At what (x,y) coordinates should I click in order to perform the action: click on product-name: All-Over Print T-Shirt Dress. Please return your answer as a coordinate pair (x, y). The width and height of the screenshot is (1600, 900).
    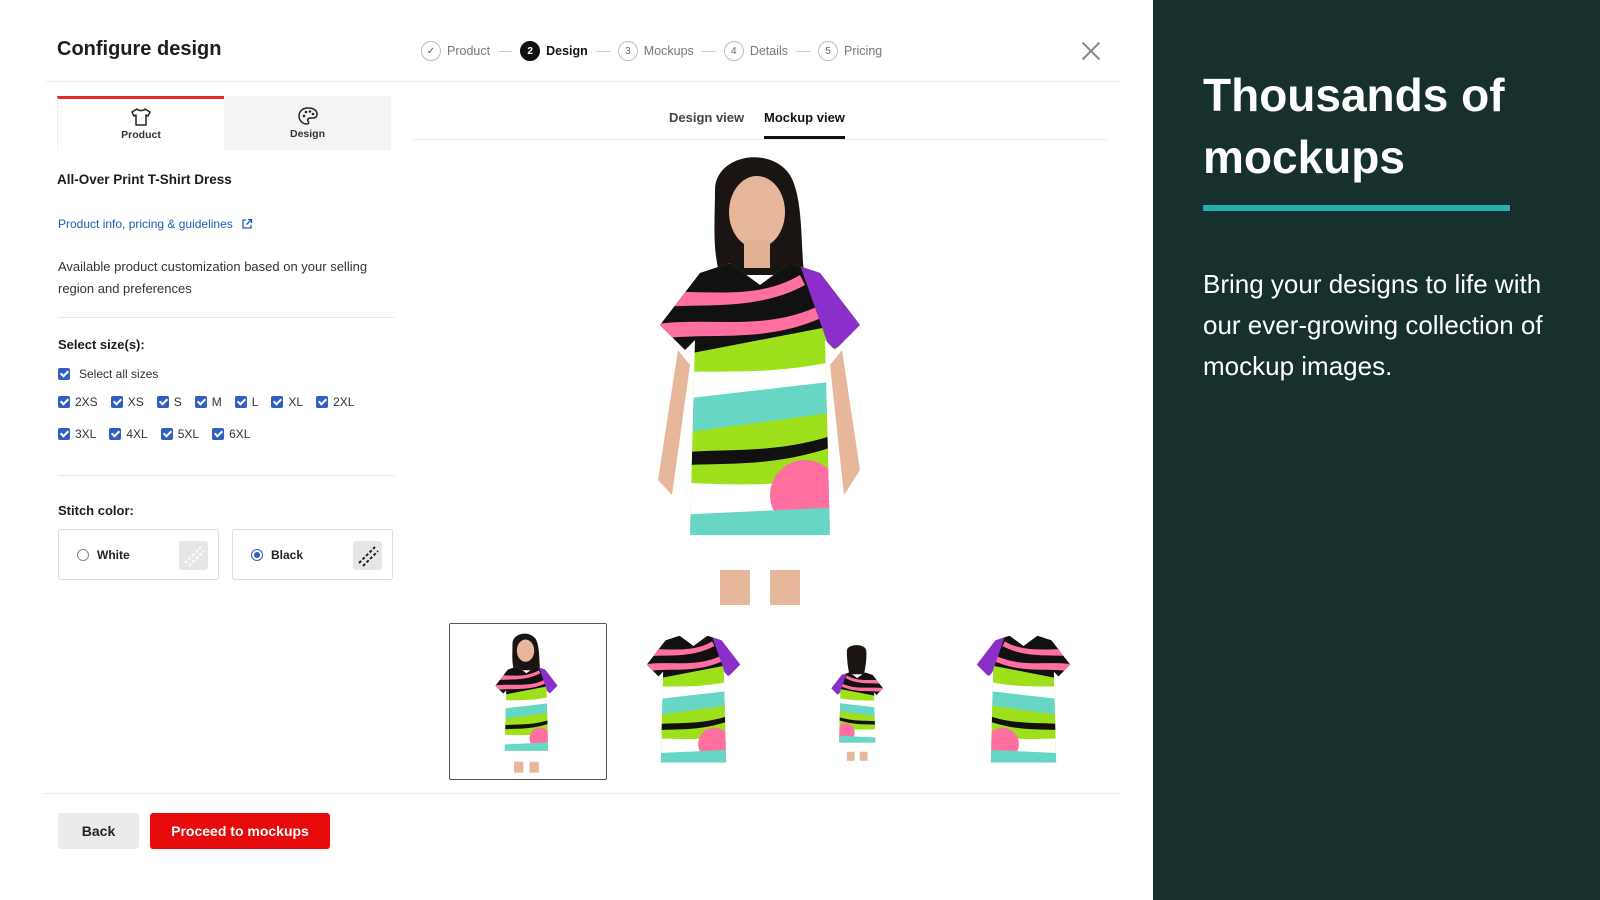
    Looking at the image, I should click on (144, 179).